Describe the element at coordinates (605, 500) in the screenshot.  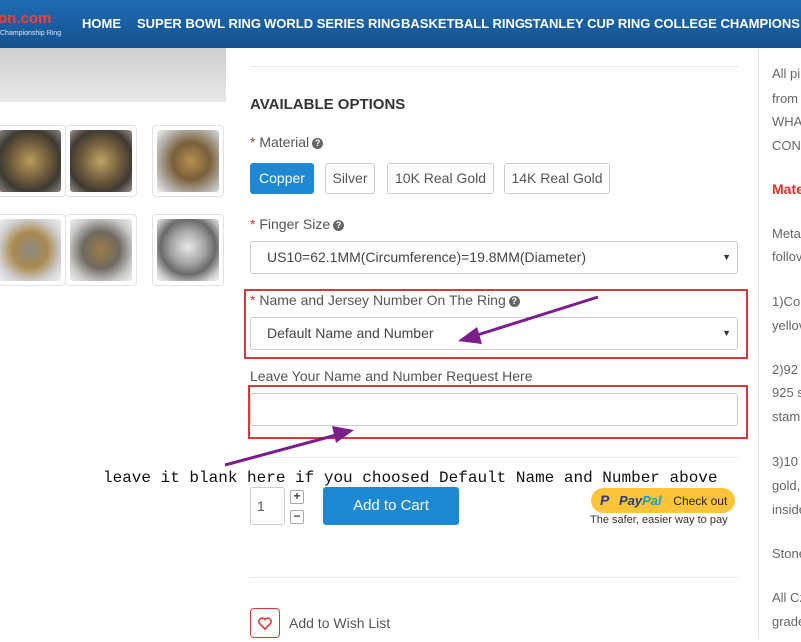
I see `paypal-p-icon: P` at that location.